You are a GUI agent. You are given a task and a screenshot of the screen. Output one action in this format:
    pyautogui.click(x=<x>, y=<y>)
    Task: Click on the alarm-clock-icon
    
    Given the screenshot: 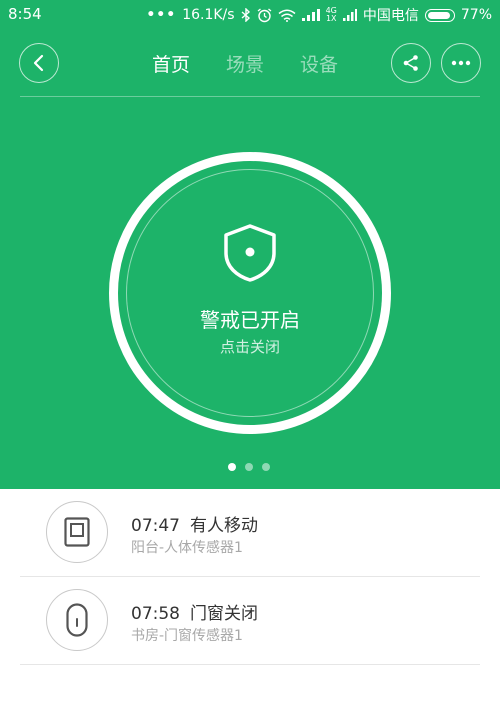 What is the action you would take?
    pyautogui.click(x=264, y=15)
    